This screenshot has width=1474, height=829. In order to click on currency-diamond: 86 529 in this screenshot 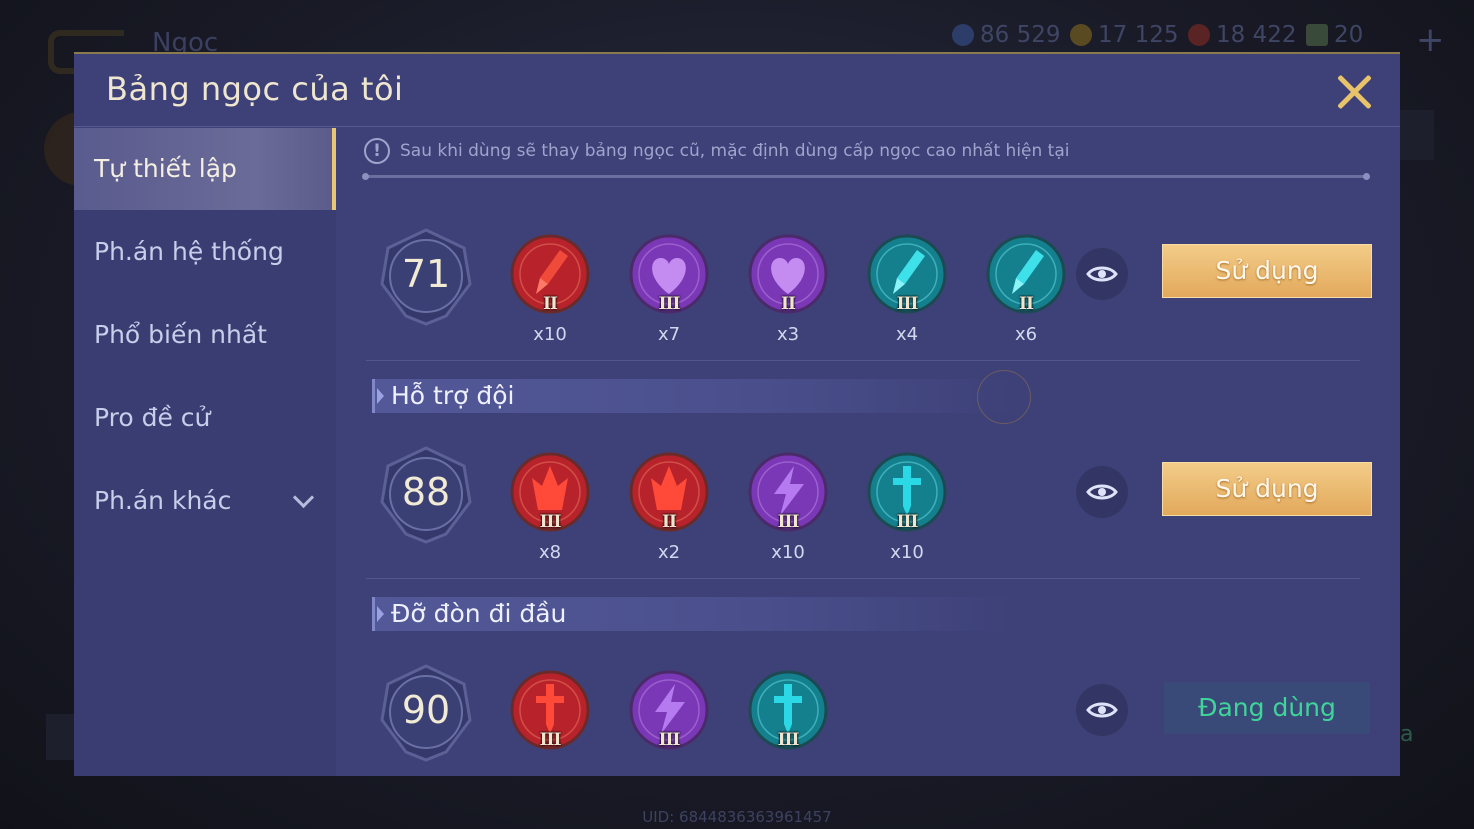, I will do `click(1006, 35)`.